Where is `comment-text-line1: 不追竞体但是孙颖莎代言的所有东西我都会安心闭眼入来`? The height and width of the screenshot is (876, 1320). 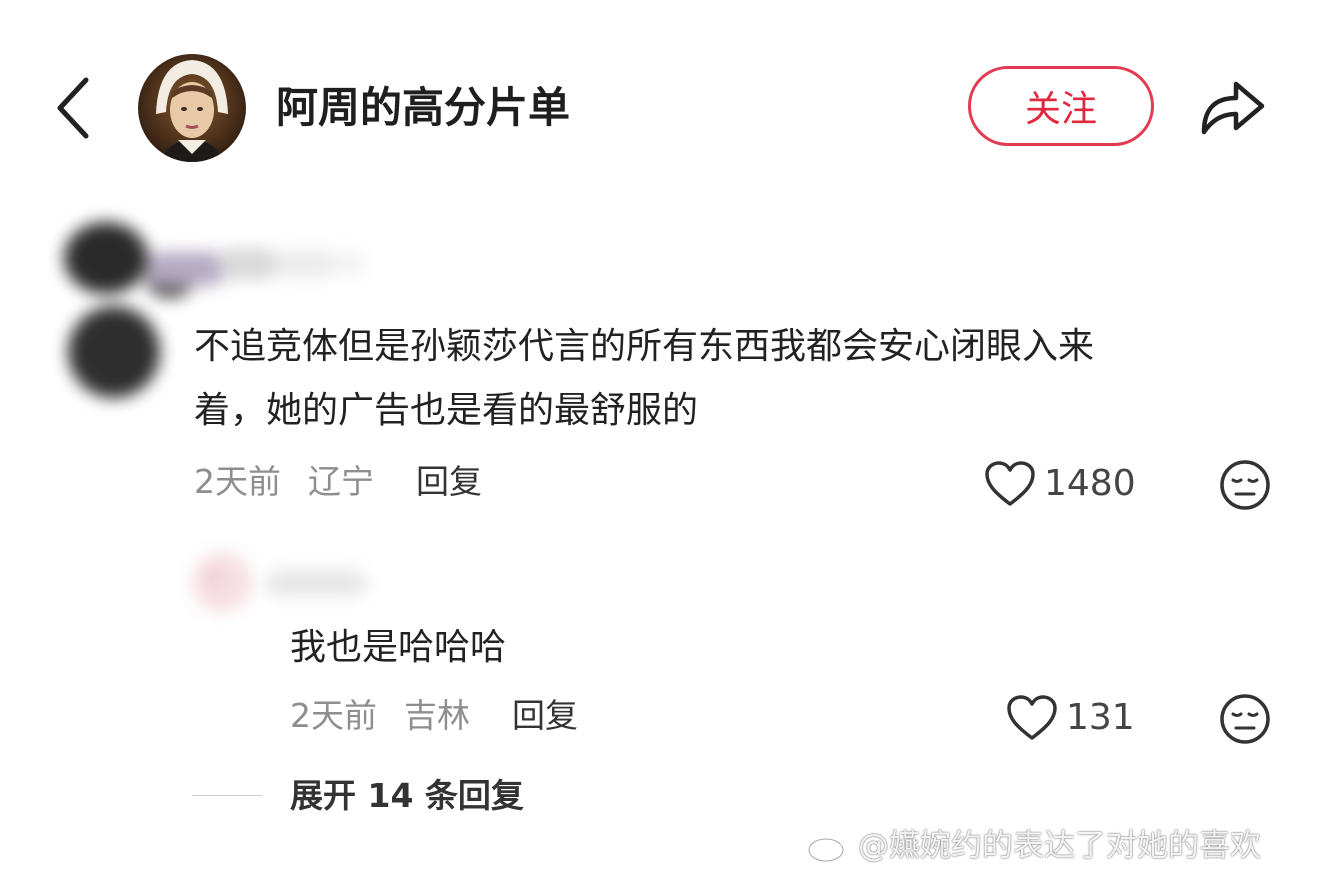
comment-text-line1: 不追竞体但是孙颖莎代言的所有东西我都会安心闭眼入来 is located at coordinates (644, 346).